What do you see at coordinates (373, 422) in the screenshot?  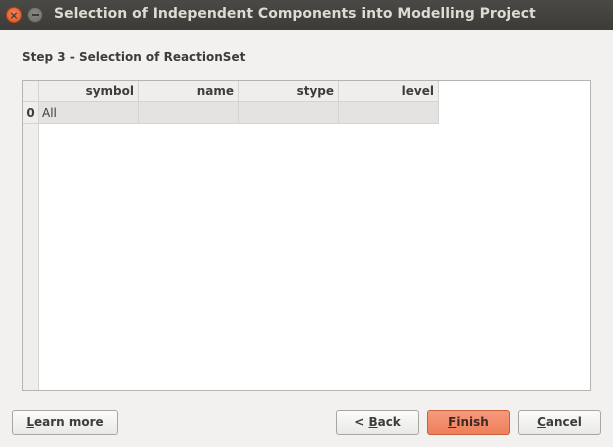 I see `back-mnemonic: B` at bounding box center [373, 422].